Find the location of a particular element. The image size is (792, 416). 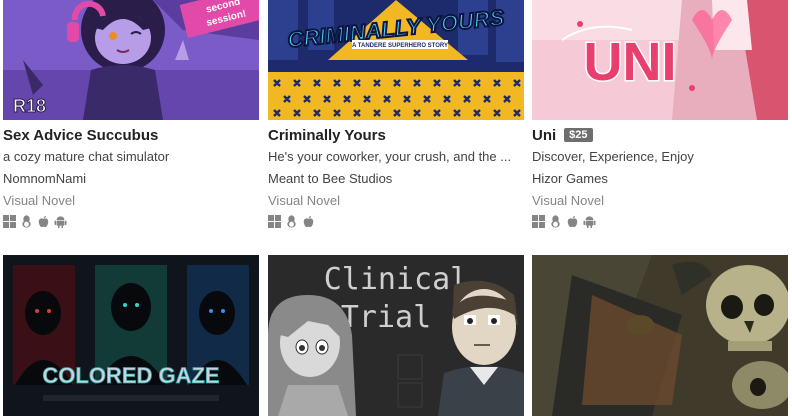

game-thumbnail: COLORED GAZE is located at coordinates (131, 335).